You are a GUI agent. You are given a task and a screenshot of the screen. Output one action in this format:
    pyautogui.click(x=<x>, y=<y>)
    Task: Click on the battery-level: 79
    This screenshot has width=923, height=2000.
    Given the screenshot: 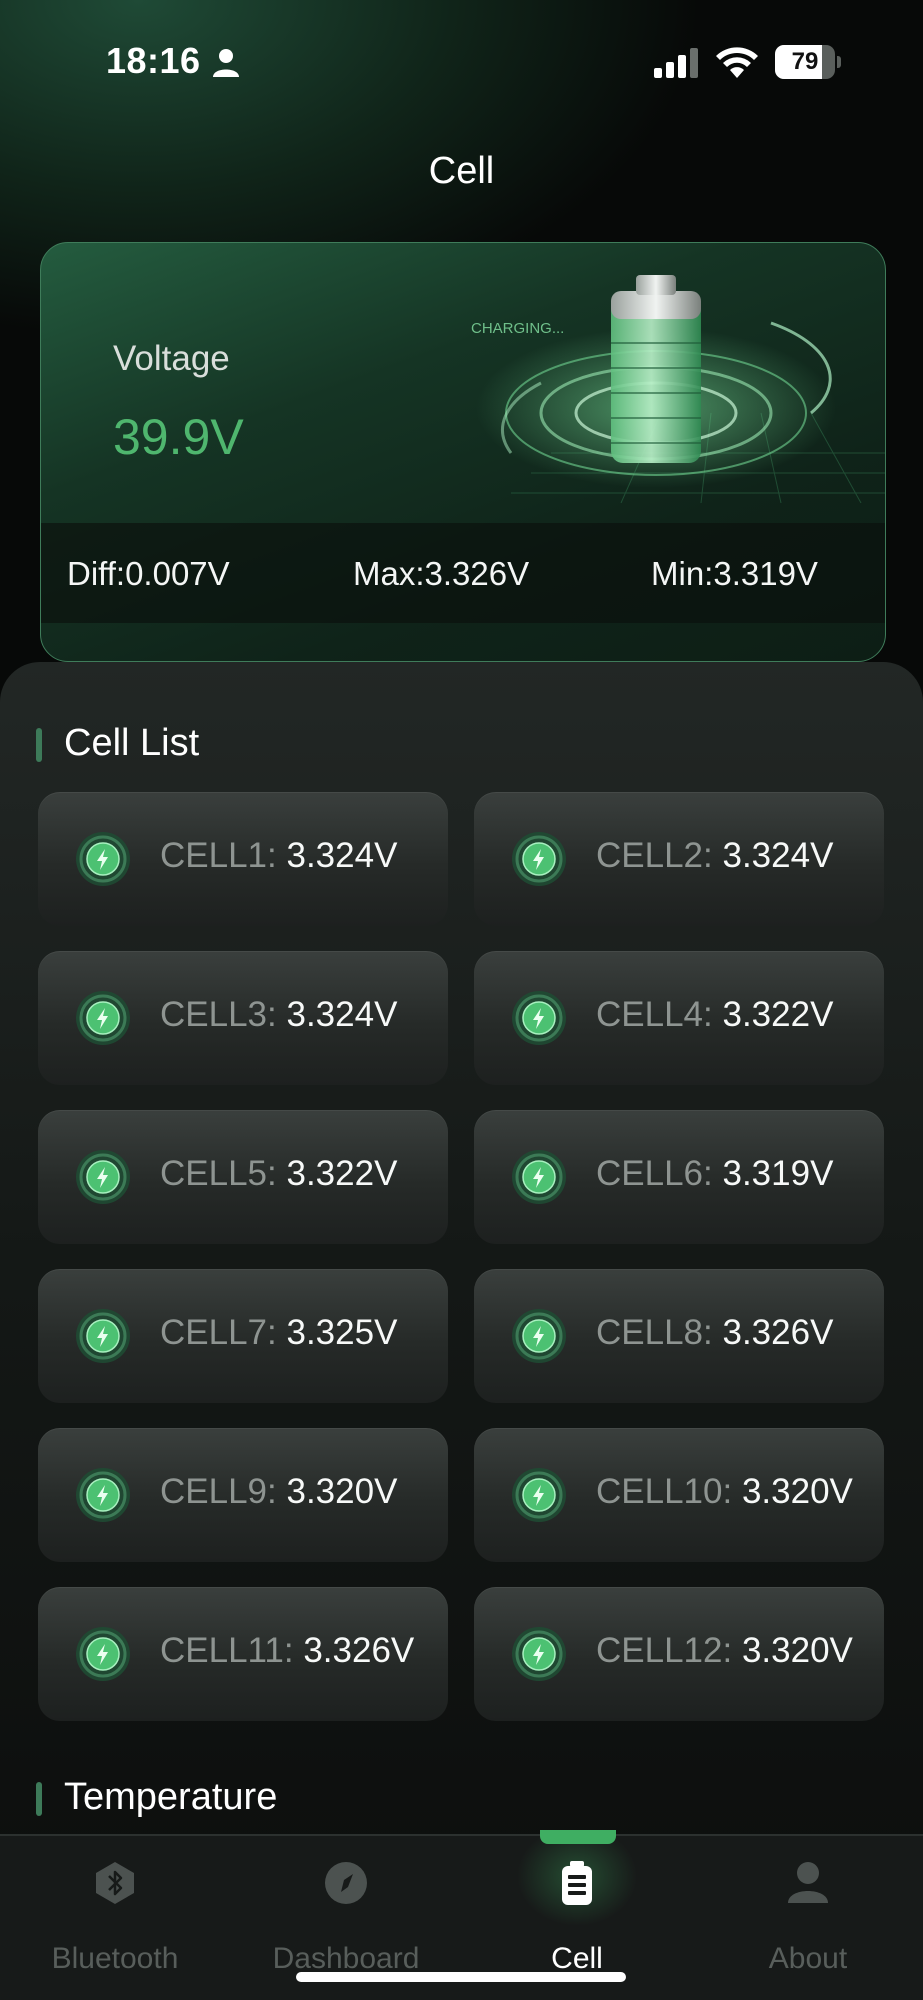 What is the action you would take?
    pyautogui.click(x=805, y=61)
    